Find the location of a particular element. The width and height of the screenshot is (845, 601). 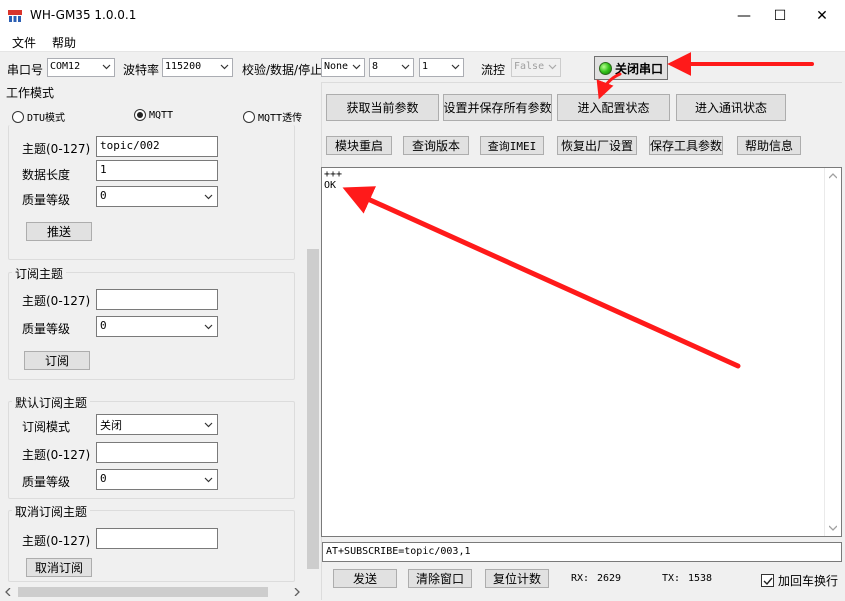

query-version-button: 查询版本 is located at coordinates (436, 145).